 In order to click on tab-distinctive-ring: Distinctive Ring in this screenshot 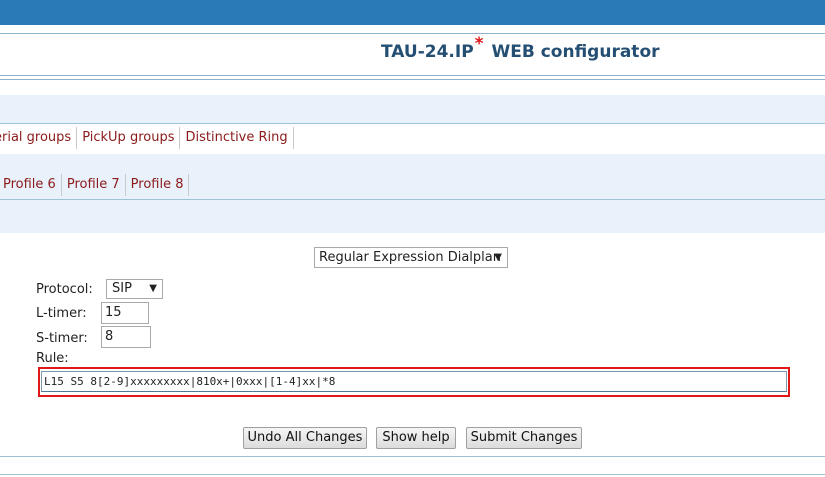, I will do `click(237, 138)`.